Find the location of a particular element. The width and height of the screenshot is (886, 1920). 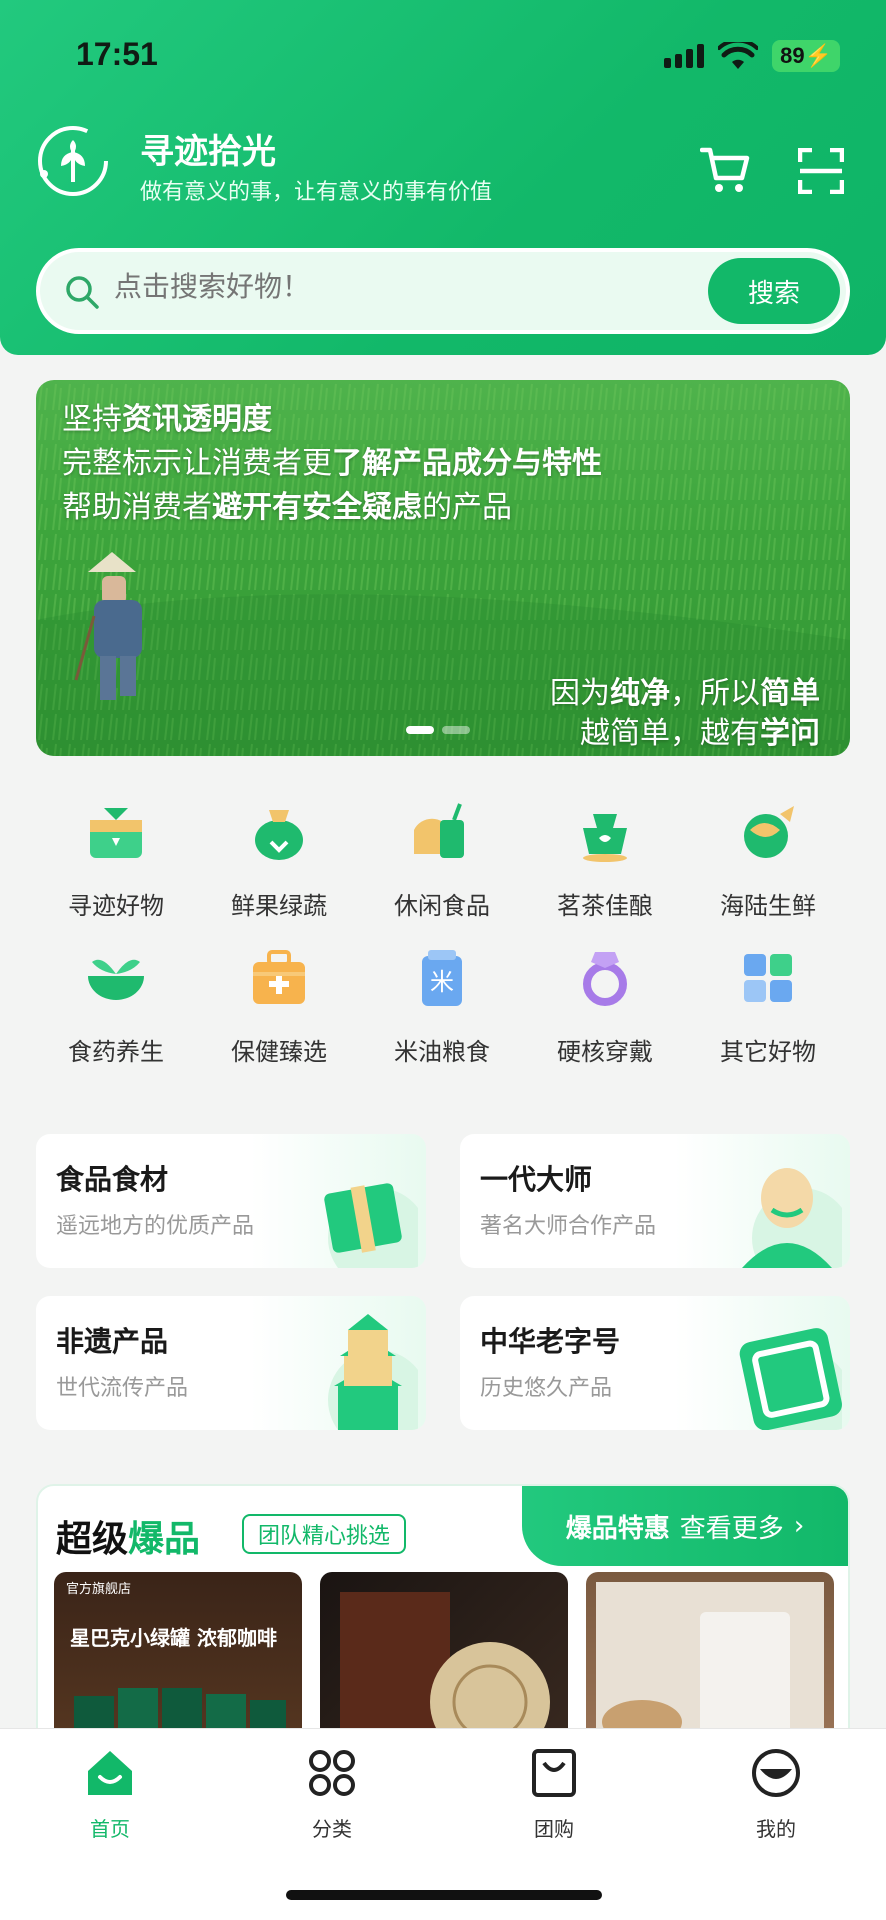

profile-face-icon is located at coordinates (776, 1773).